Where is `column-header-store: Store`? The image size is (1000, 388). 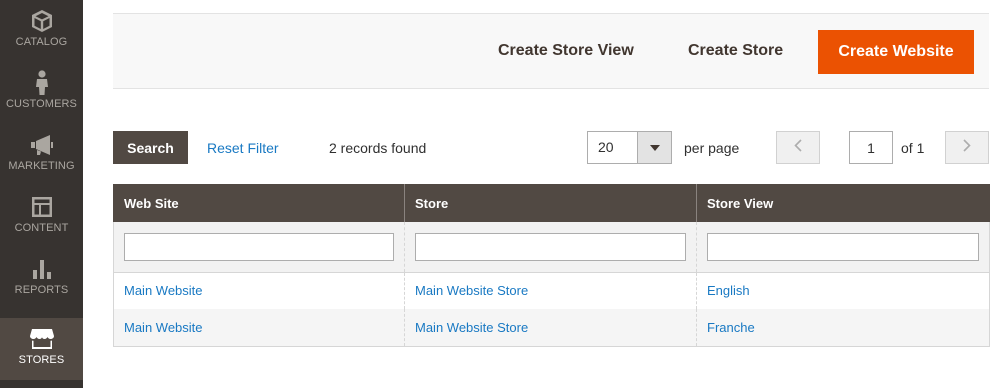
column-header-store: Store is located at coordinates (550, 203).